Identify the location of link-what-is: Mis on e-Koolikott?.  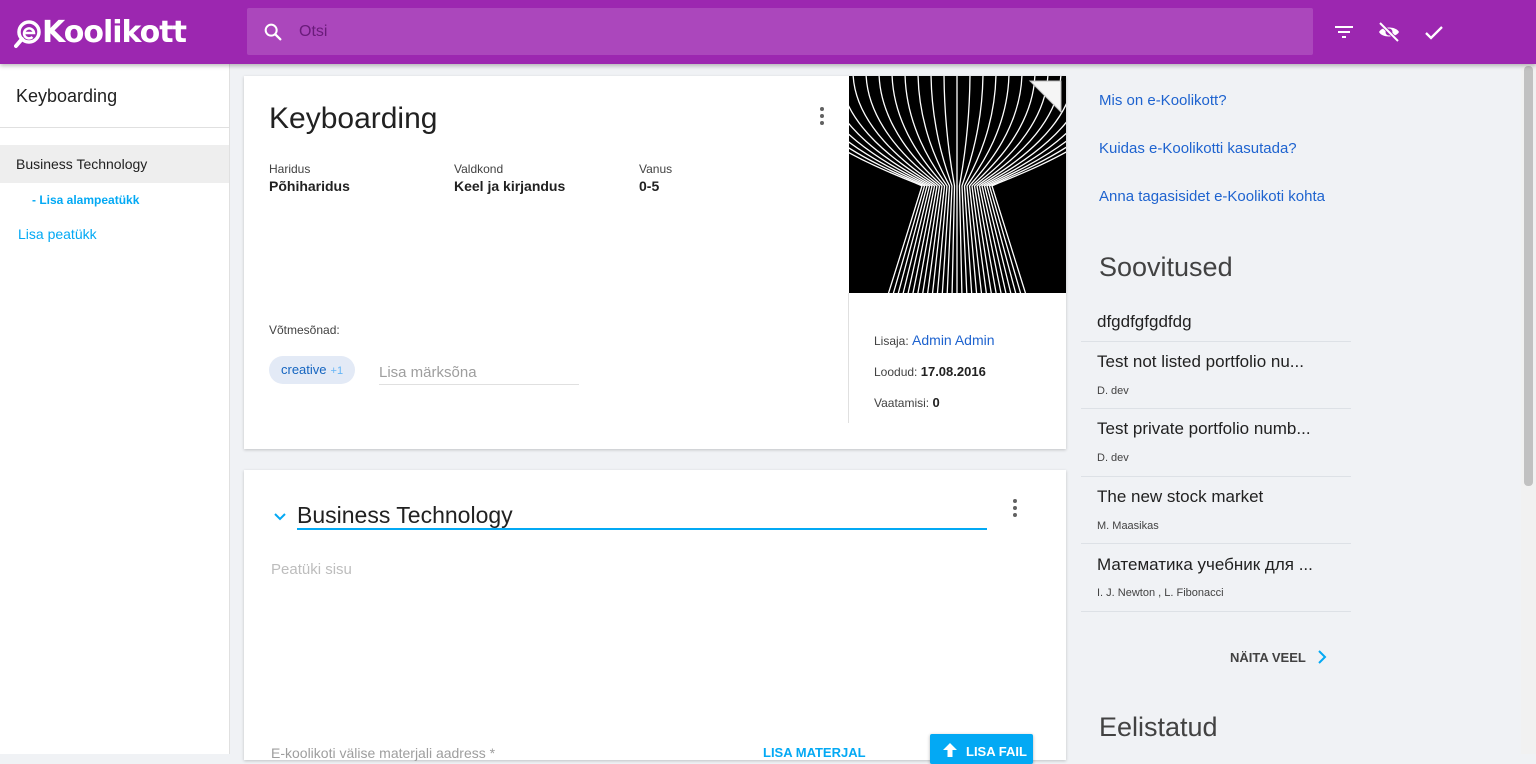
(1163, 100).